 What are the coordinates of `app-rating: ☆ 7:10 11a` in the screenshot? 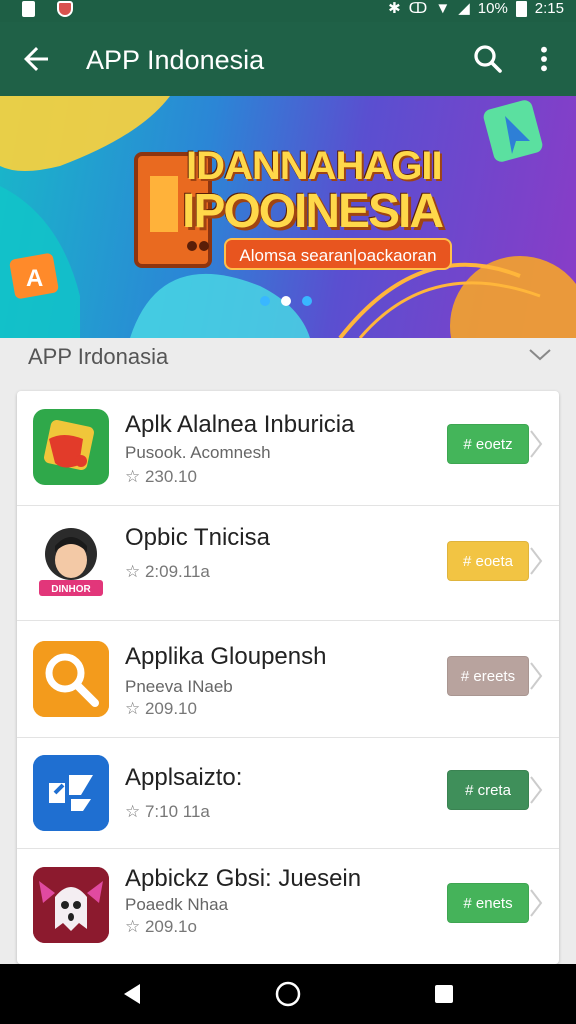 It's located at (167, 811).